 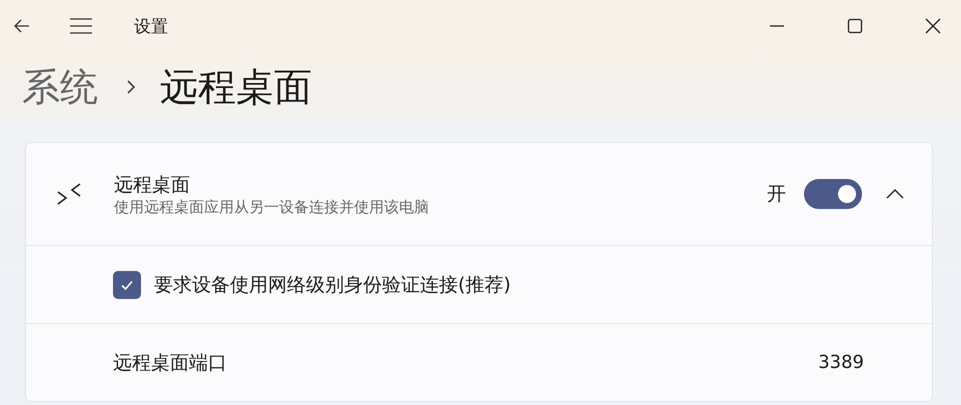 What do you see at coordinates (81, 26) in the screenshot?
I see `menu-icon` at bounding box center [81, 26].